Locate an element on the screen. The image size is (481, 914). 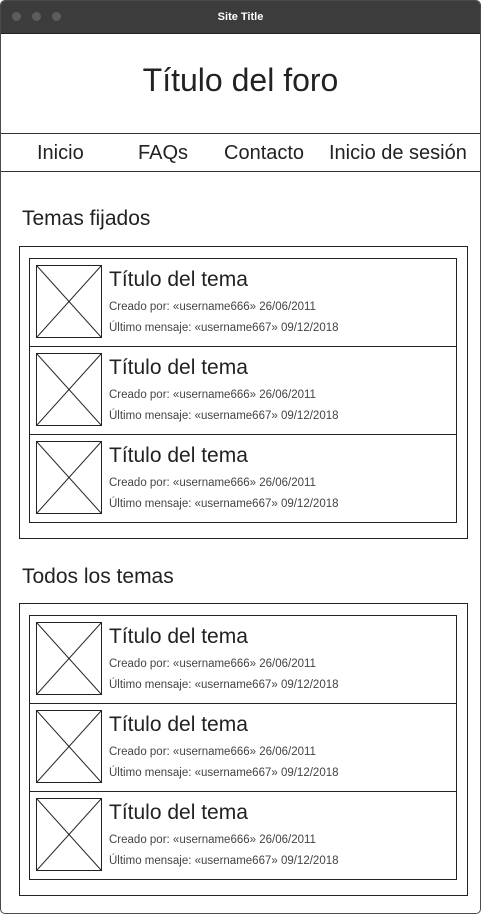
all-topics-heading: Todos los temas is located at coordinates (98, 576).